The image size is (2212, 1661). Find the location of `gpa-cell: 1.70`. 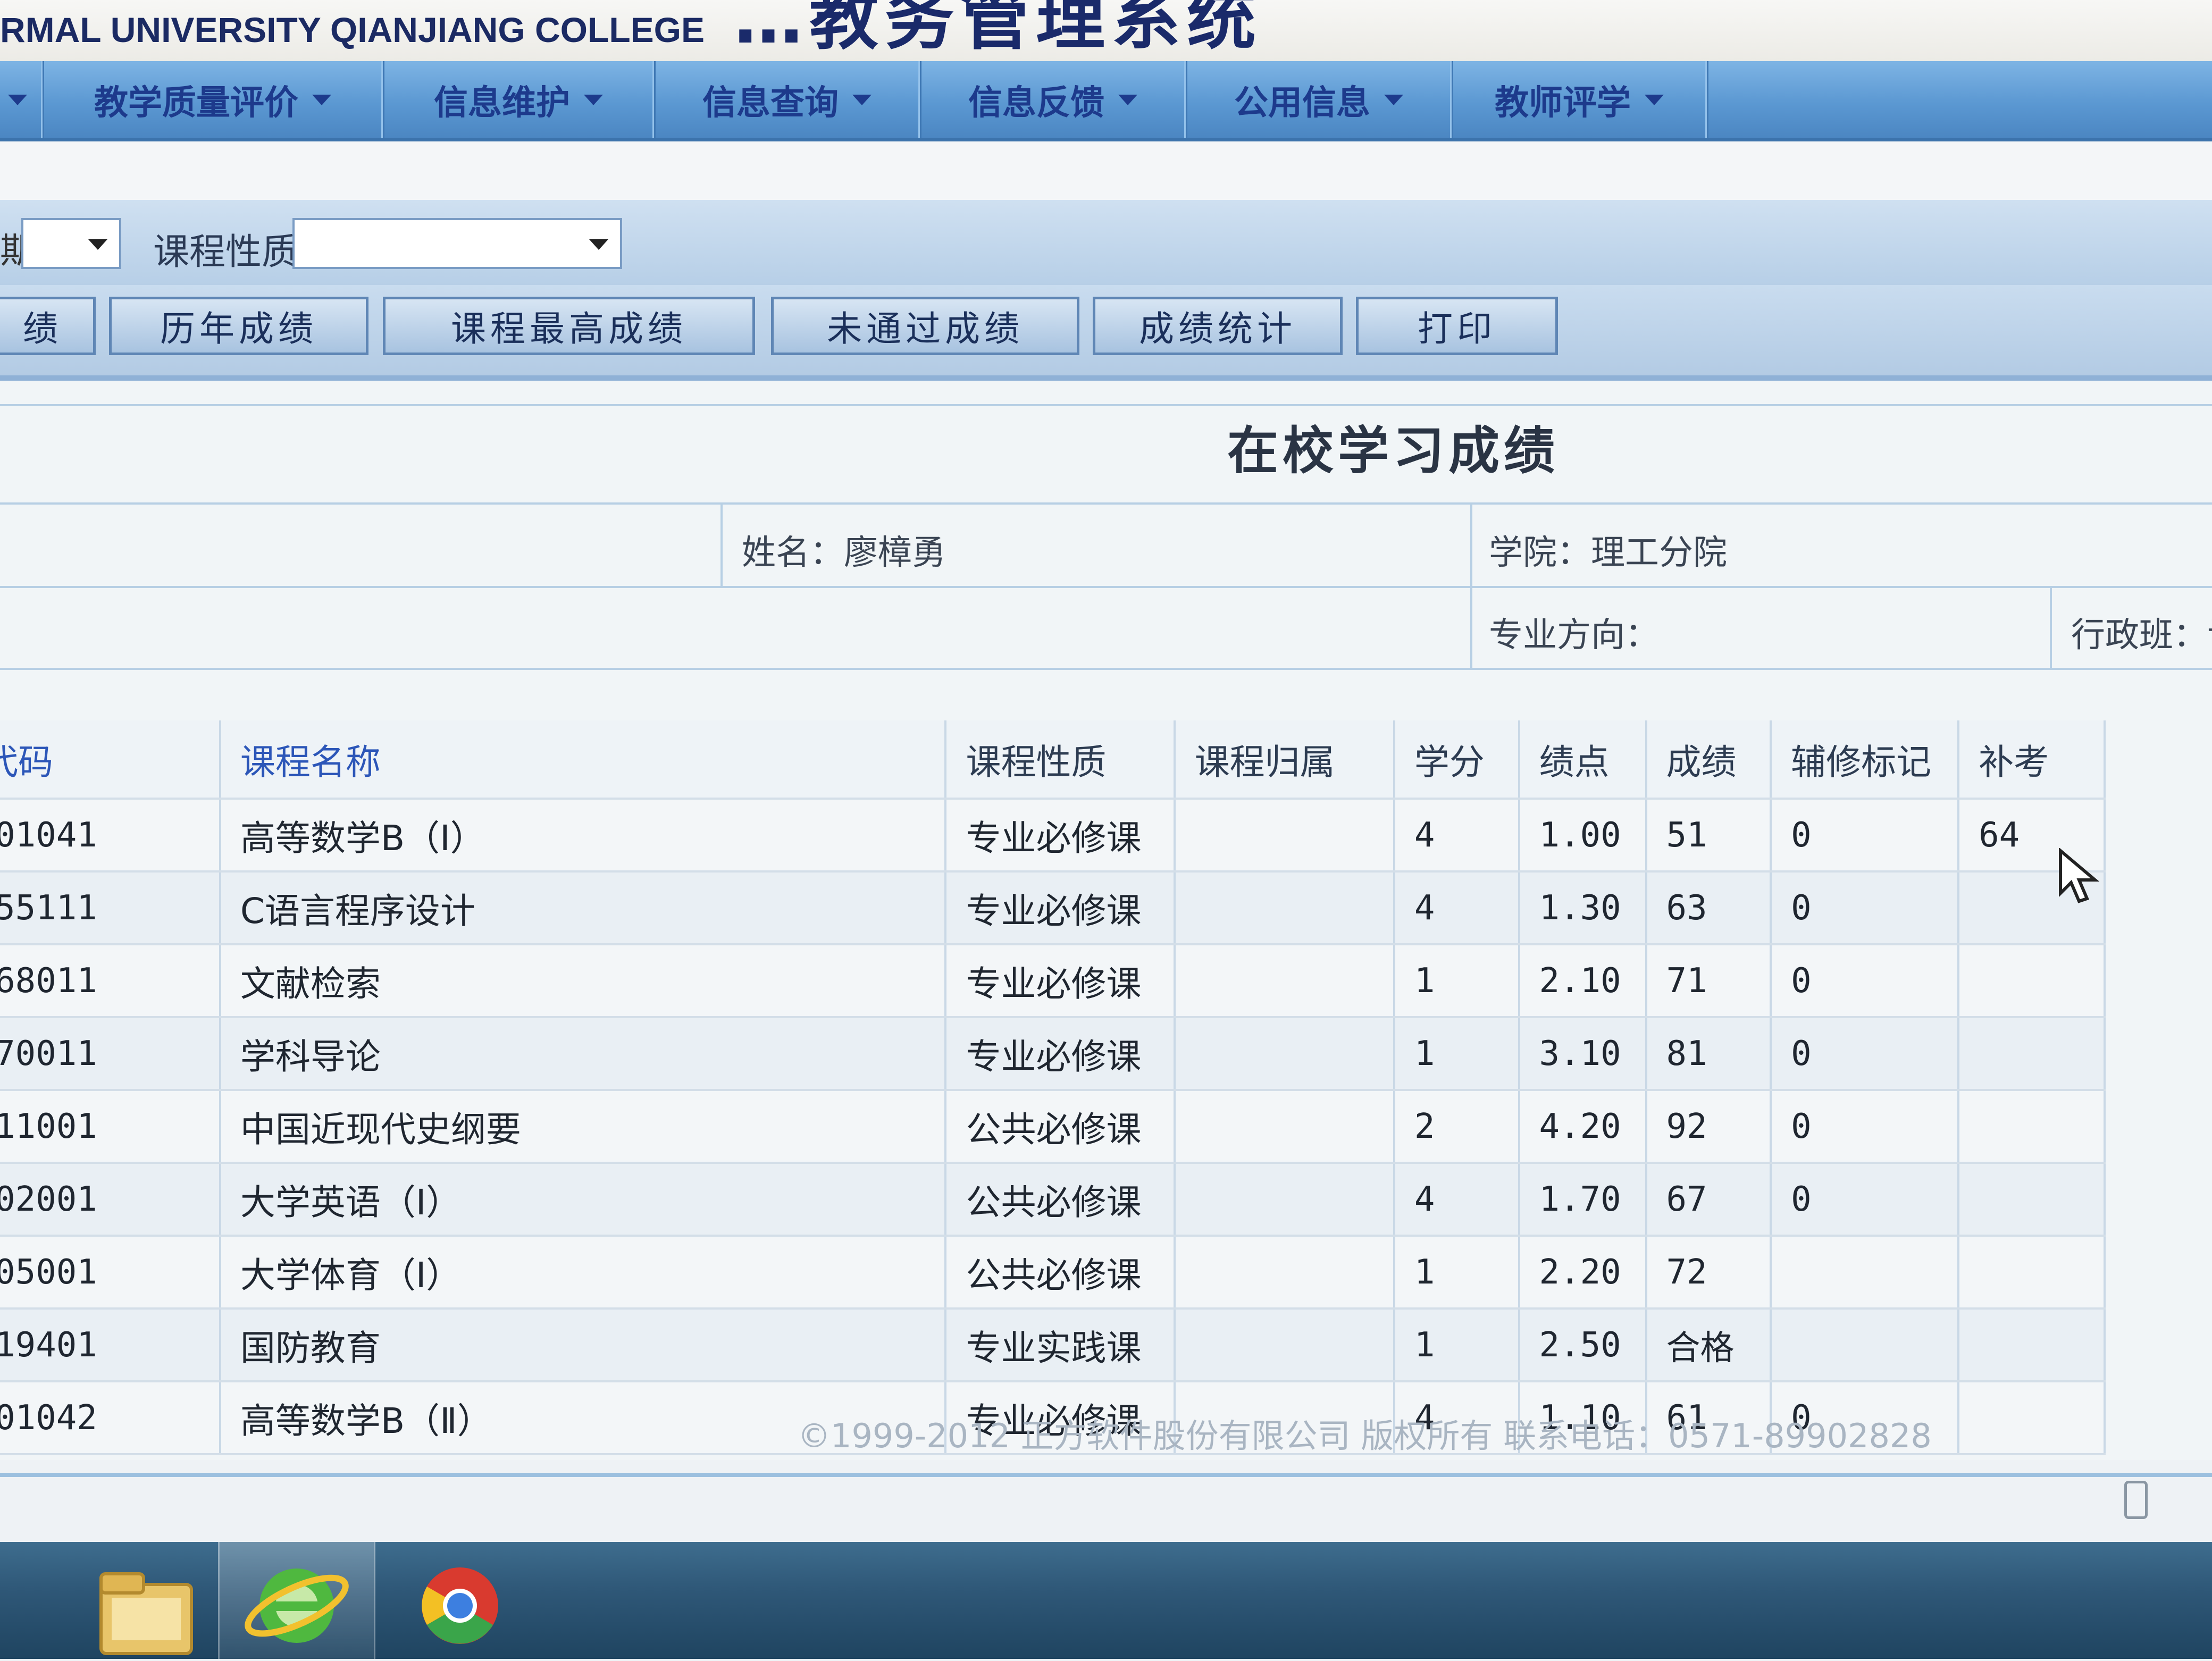

gpa-cell: 1.70 is located at coordinates (1583, 1200).